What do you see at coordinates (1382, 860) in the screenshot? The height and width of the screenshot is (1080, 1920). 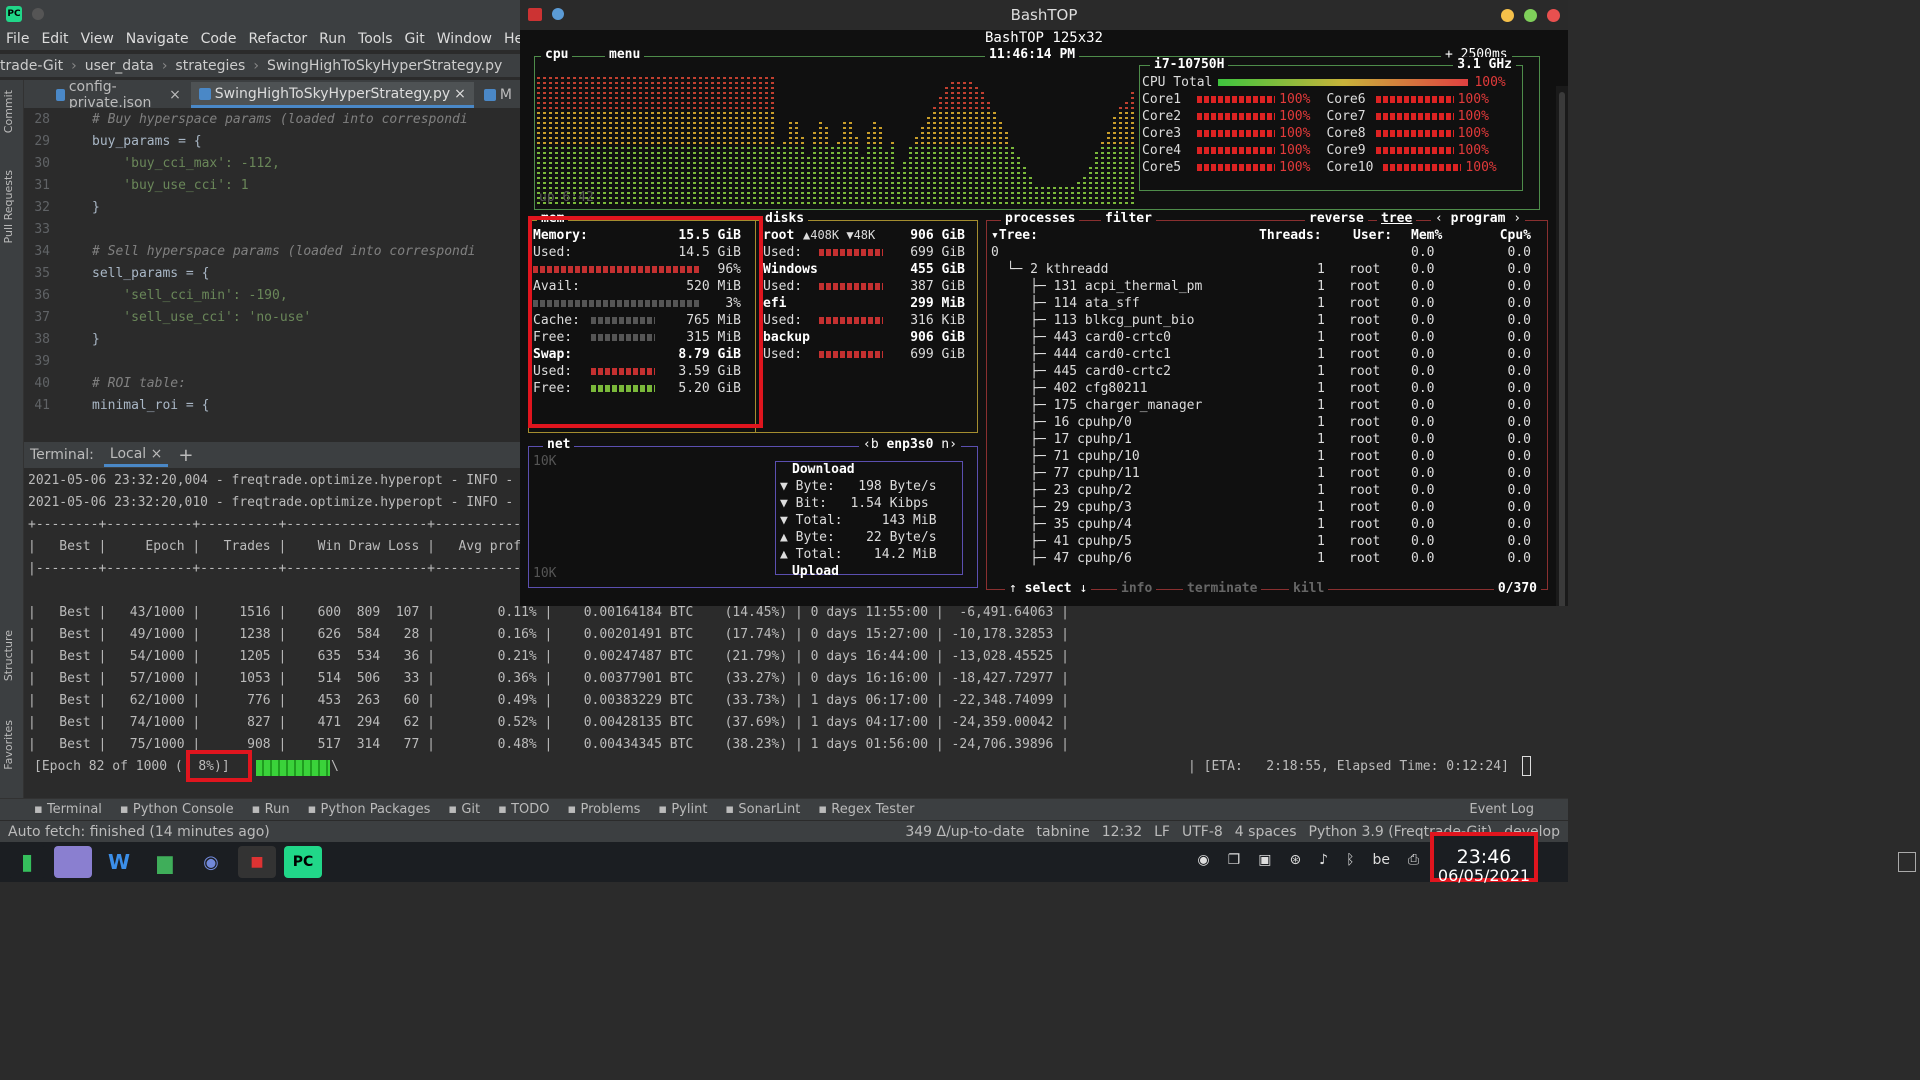 I see `keyboard-layout: be` at bounding box center [1382, 860].